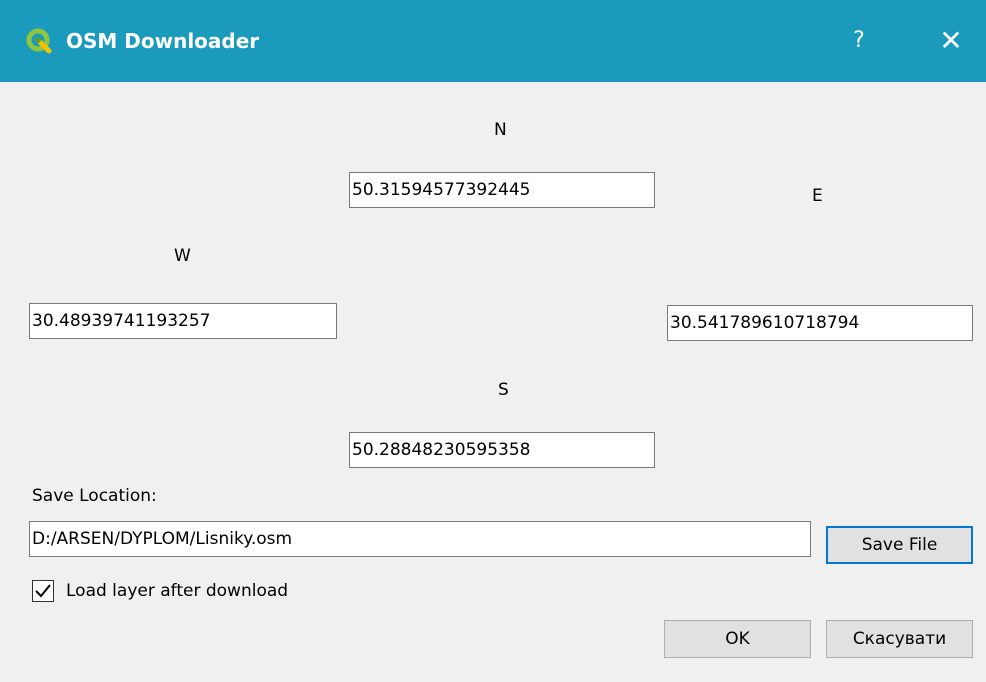  What do you see at coordinates (163, 41) in the screenshot?
I see `window-title: OSM Downloader` at bounding box center [163, 41].